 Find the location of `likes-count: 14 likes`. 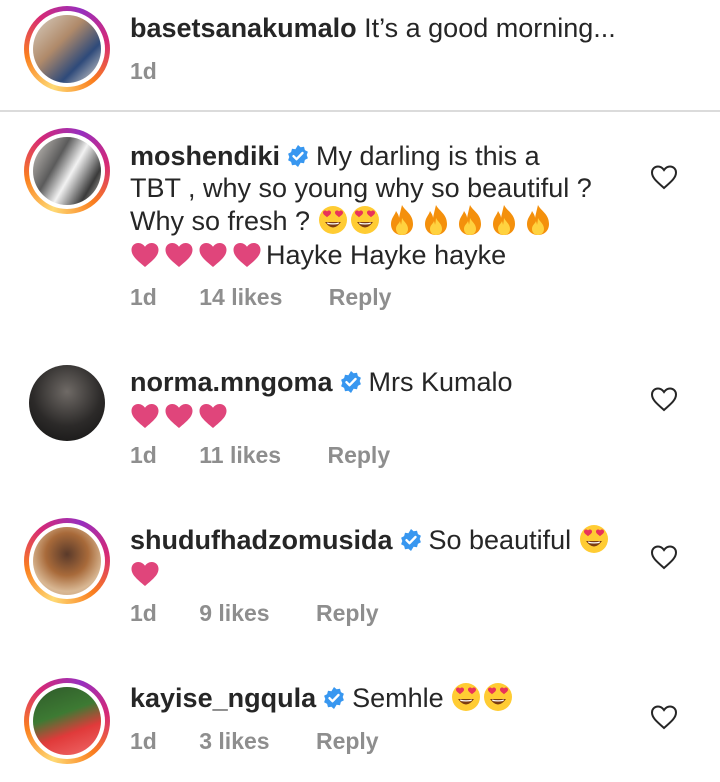

likes-count: 14 likes is located at coordinates (240, 297).